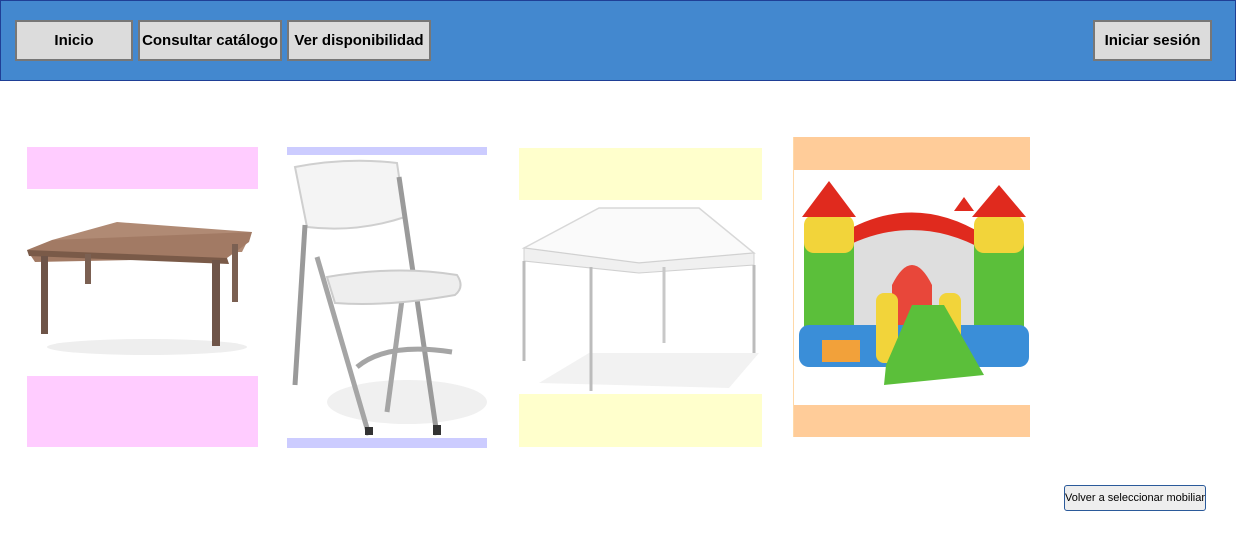  I want to click on table-image, so click(139, 288).